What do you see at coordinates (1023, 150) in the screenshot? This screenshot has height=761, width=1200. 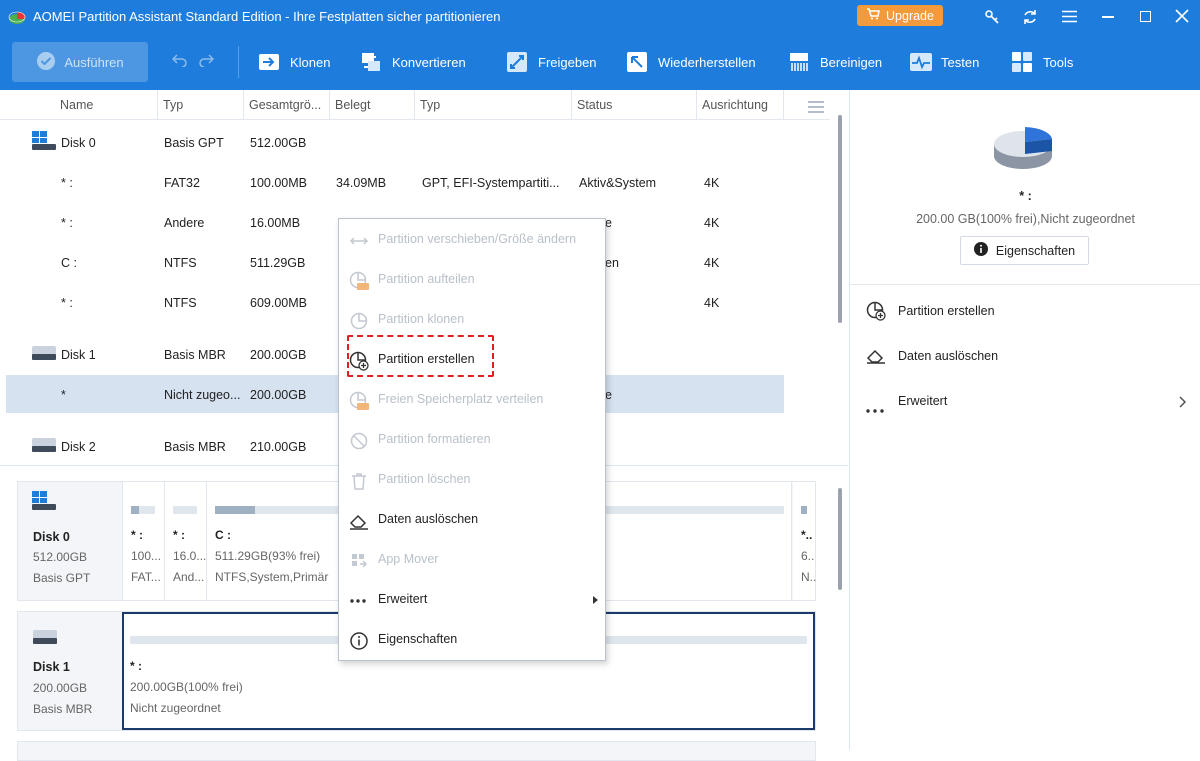 I see `pie-chart-icon` at bounding box center [1023, 150].